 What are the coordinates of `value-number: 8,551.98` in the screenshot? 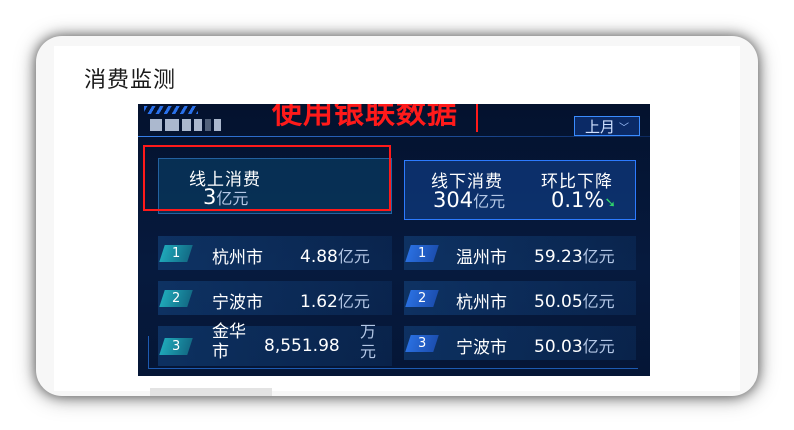 It's located at (302, 346).